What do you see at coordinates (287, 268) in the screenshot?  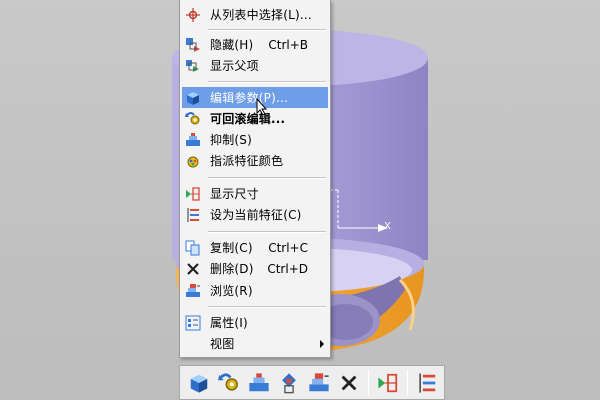 I see `menu-item-shortcut: Ctrl+D` at bounding box center [287, 268].